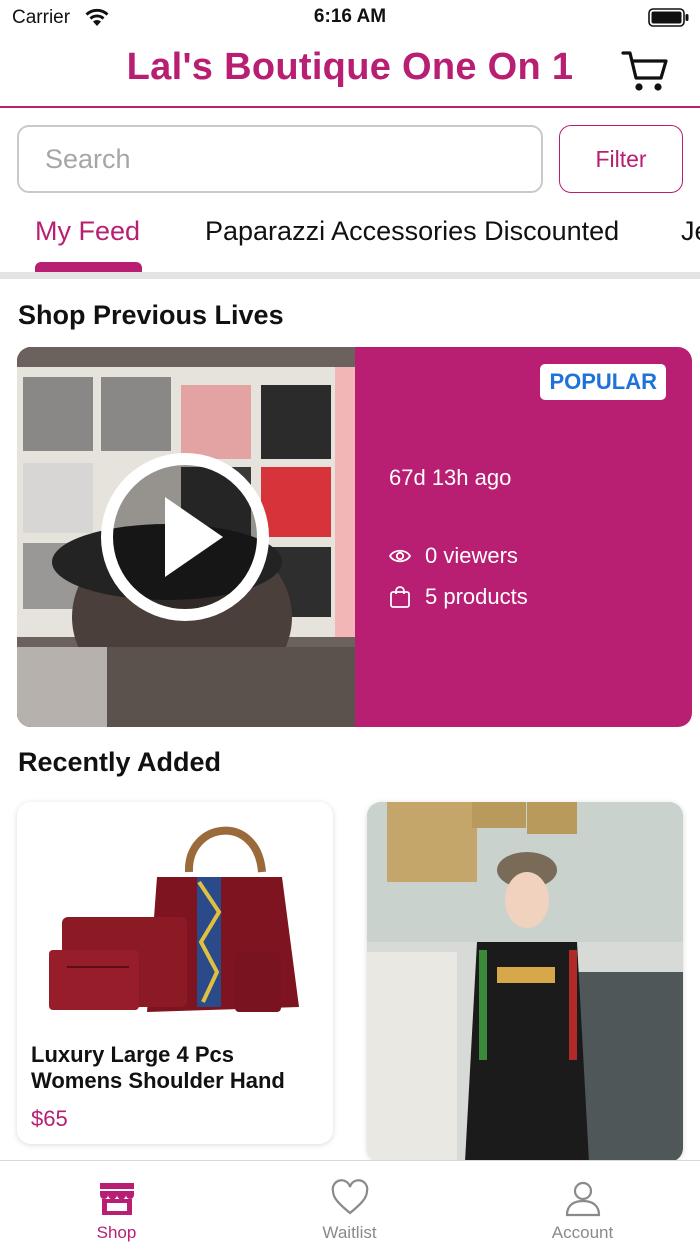 The image size is (700, 1244). Describe the element at coordinates (690, 231) in the screenshot. I see `tab-next: Je` at that location.